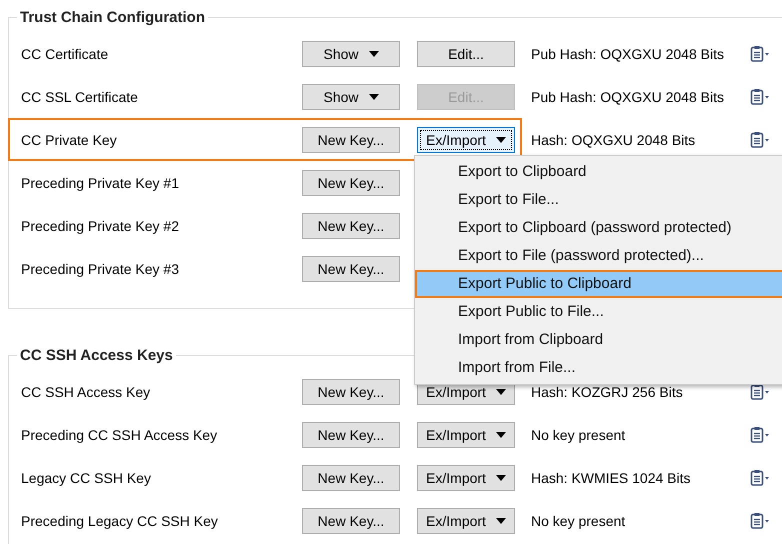  What do you see at coordinates (65, 54) in the screenshot?
I see `row-label: CC Certificate` at bounding box center [65, 54].